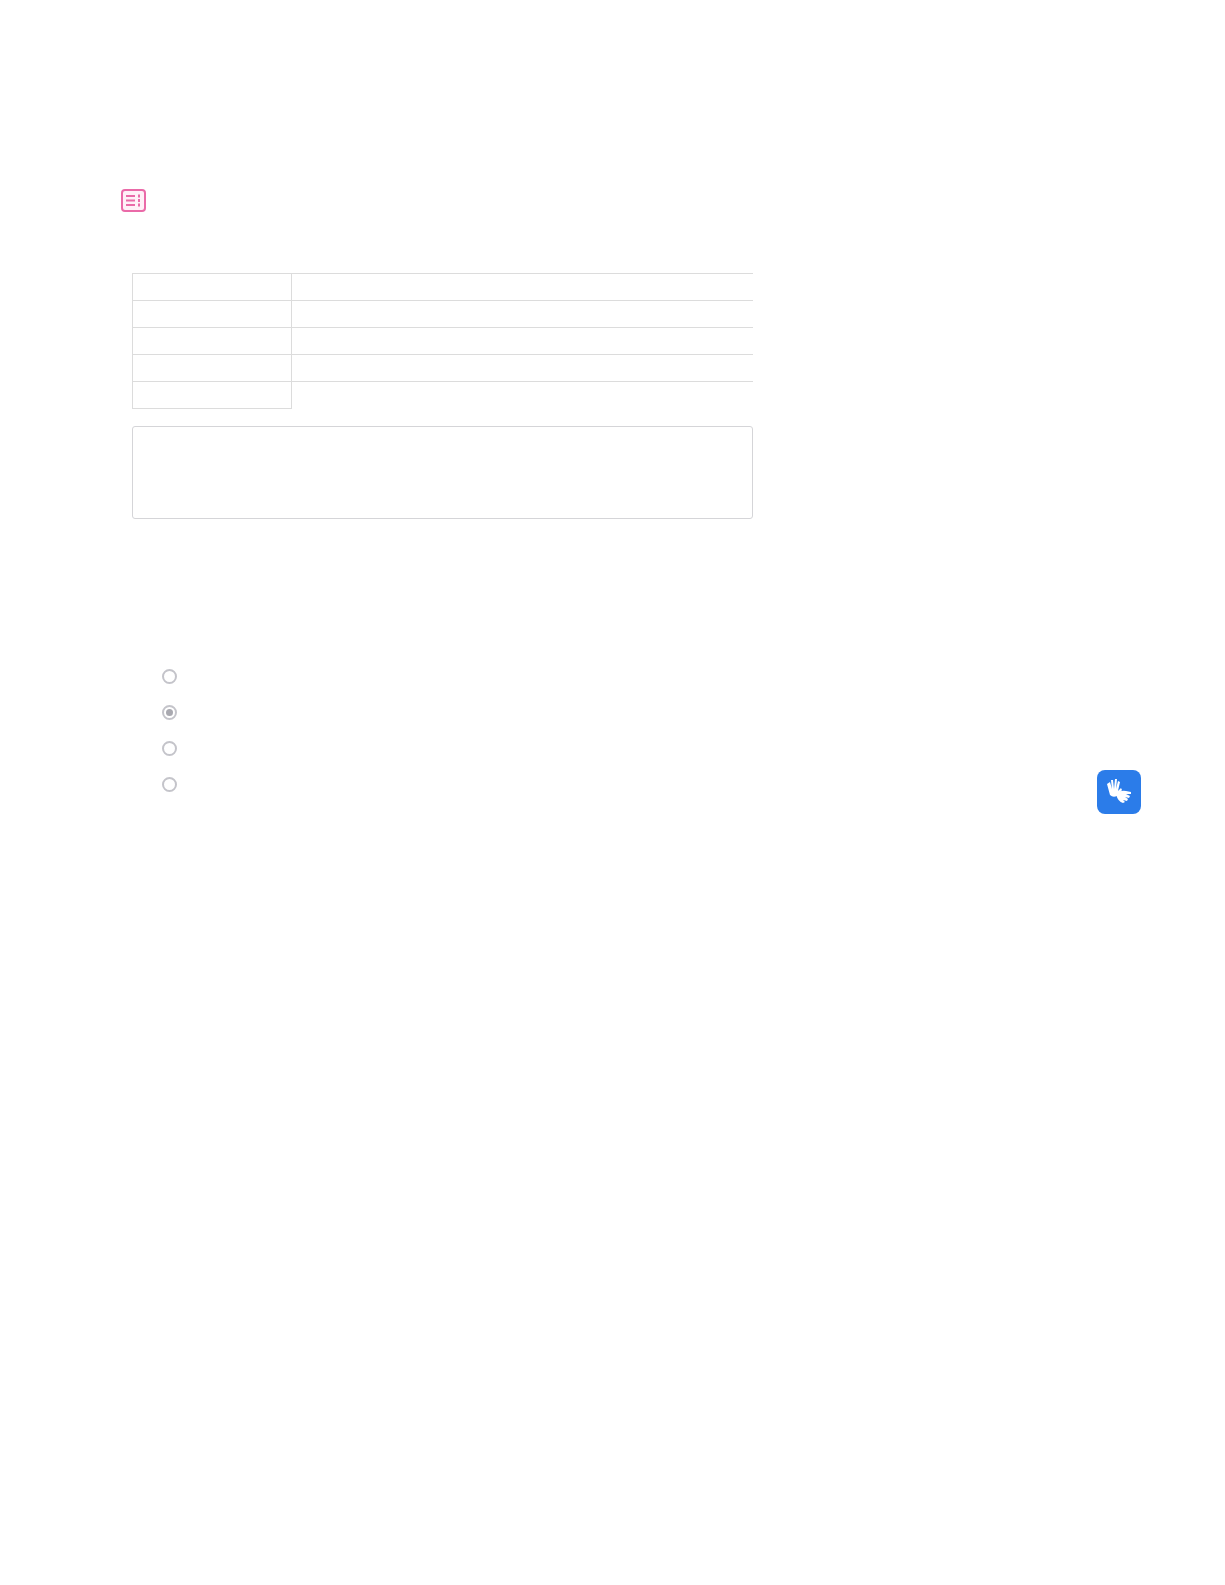 The image size is (1225, 1585). What do you see at coordinates (442, 472) in the screenshot?
I see `text-area` at bounding box center [442, 472].